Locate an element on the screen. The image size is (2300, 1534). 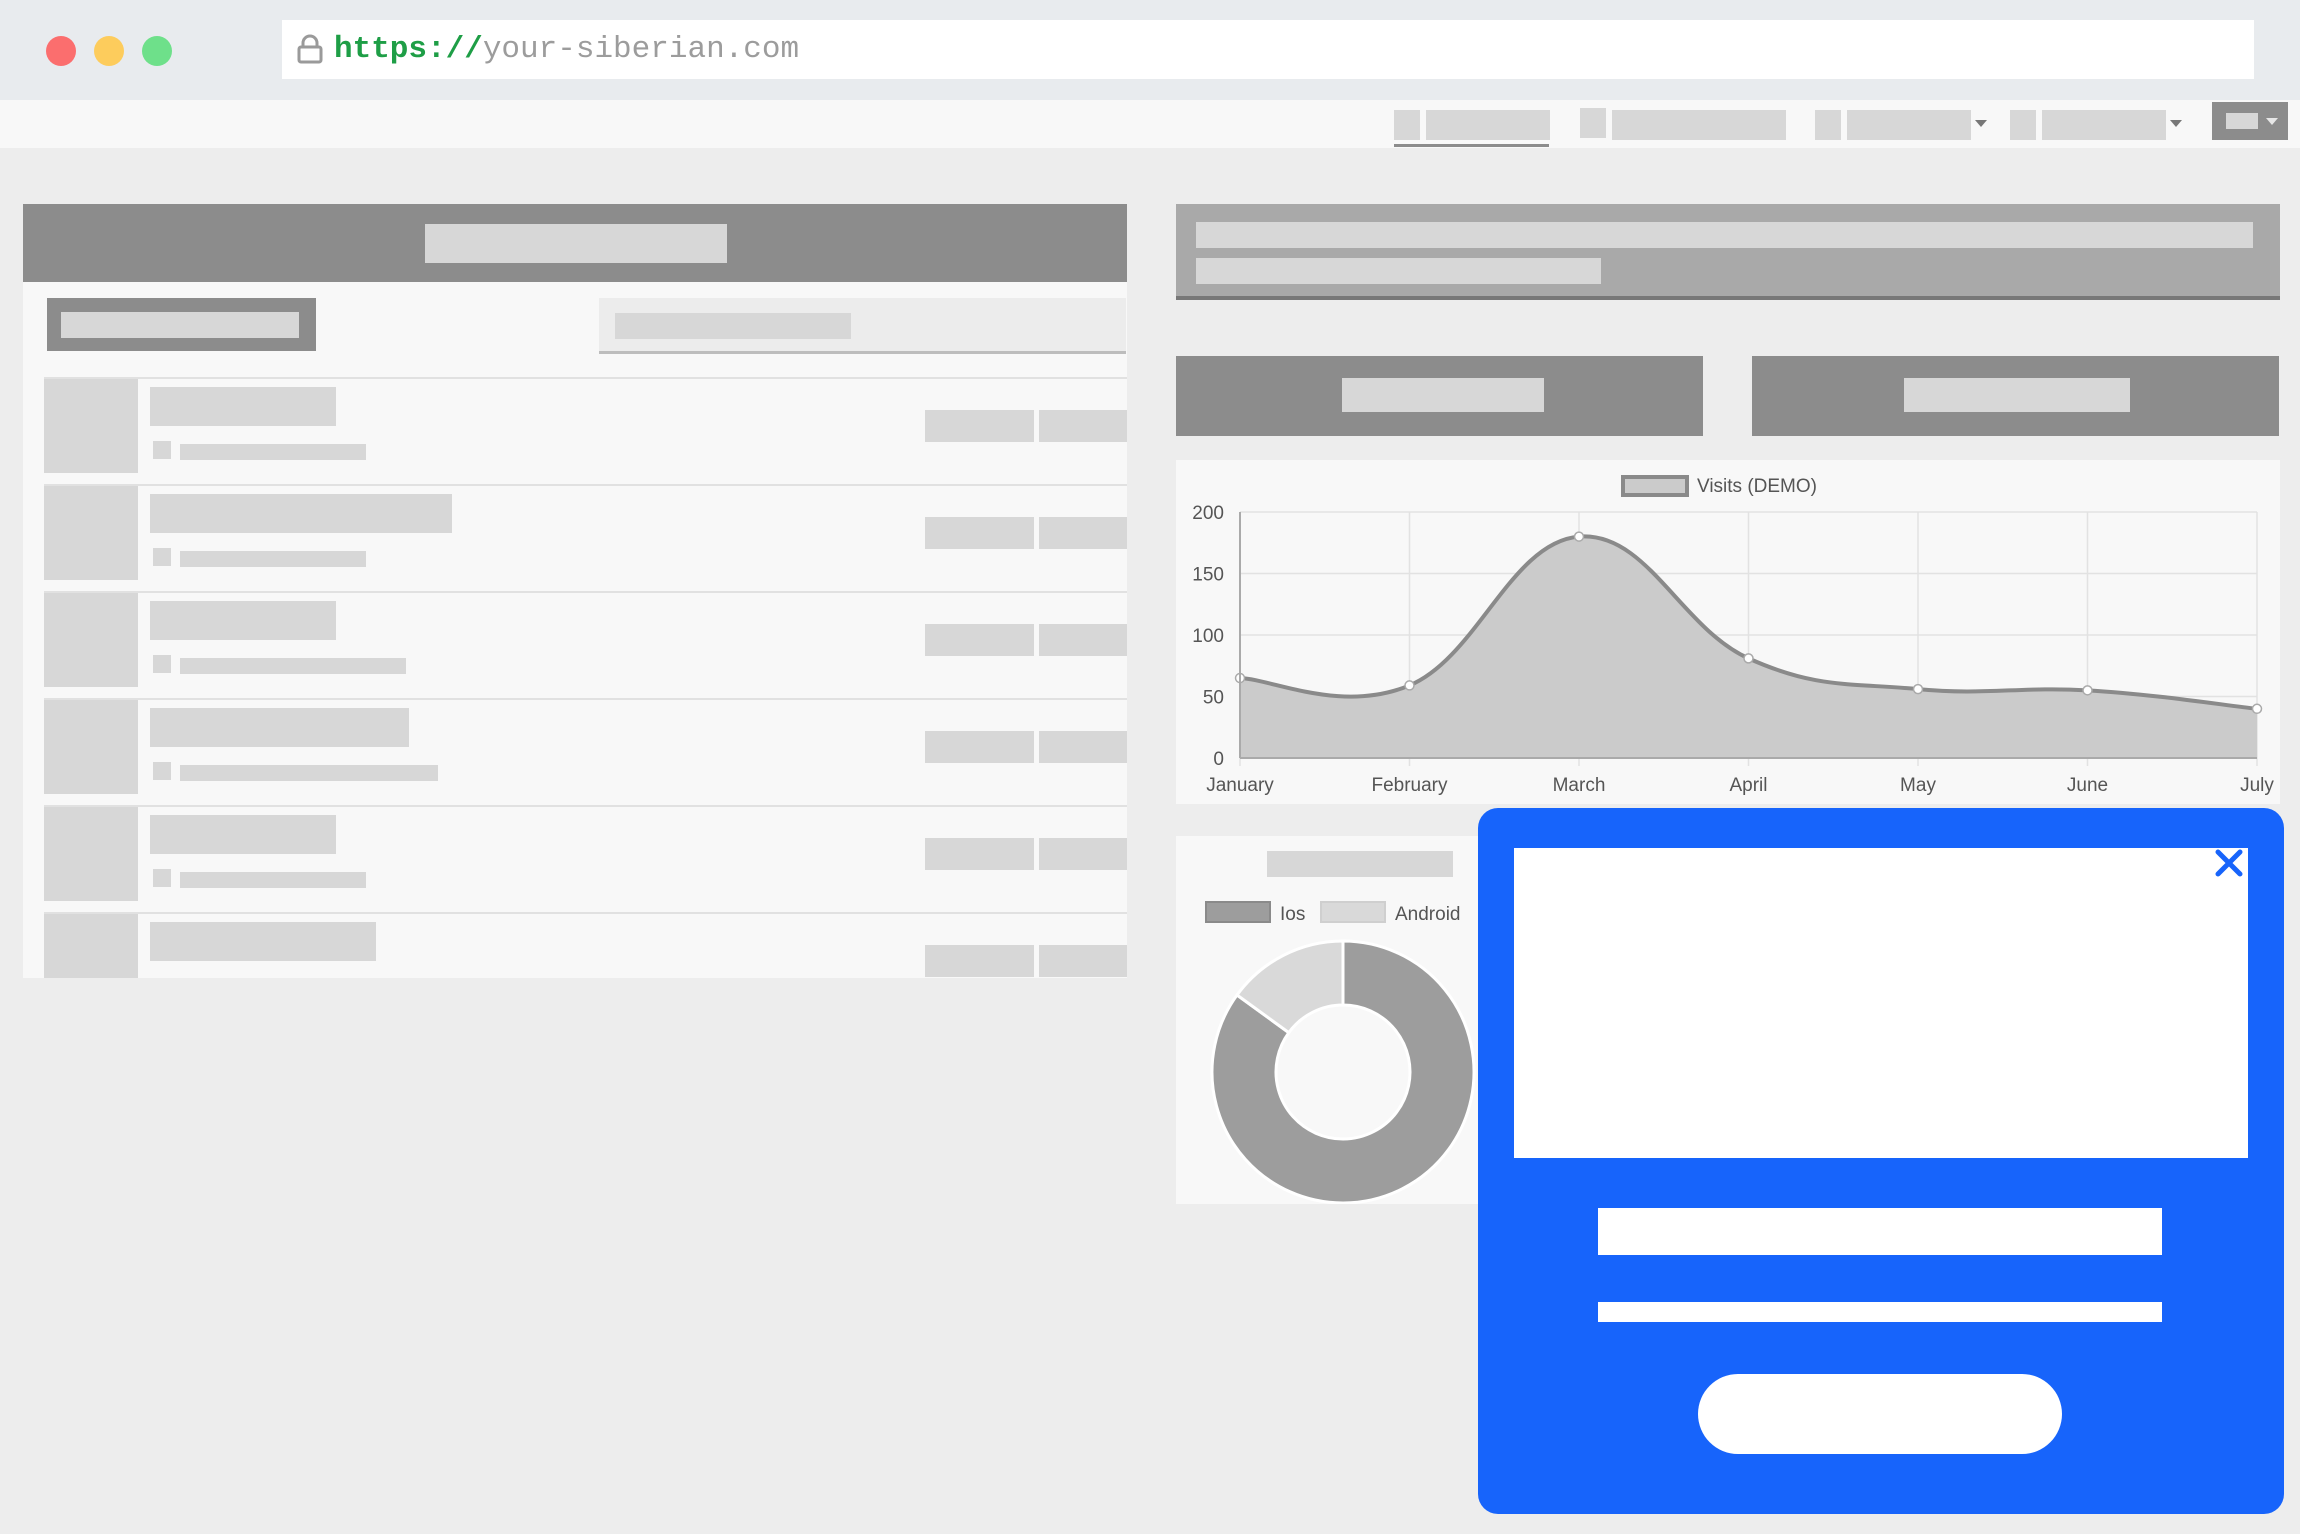
nav-item-2-icon is located at coordinates (1593, 123).